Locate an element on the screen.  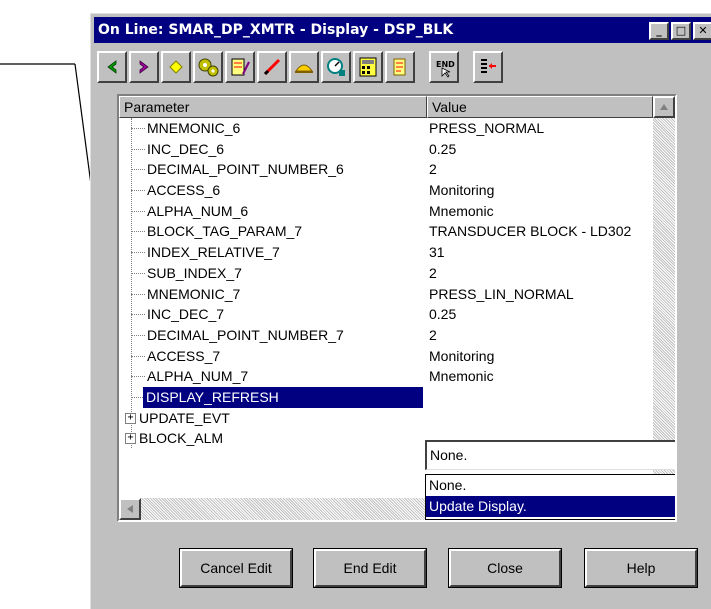
calculator-button is located at coordinates (368, 67).